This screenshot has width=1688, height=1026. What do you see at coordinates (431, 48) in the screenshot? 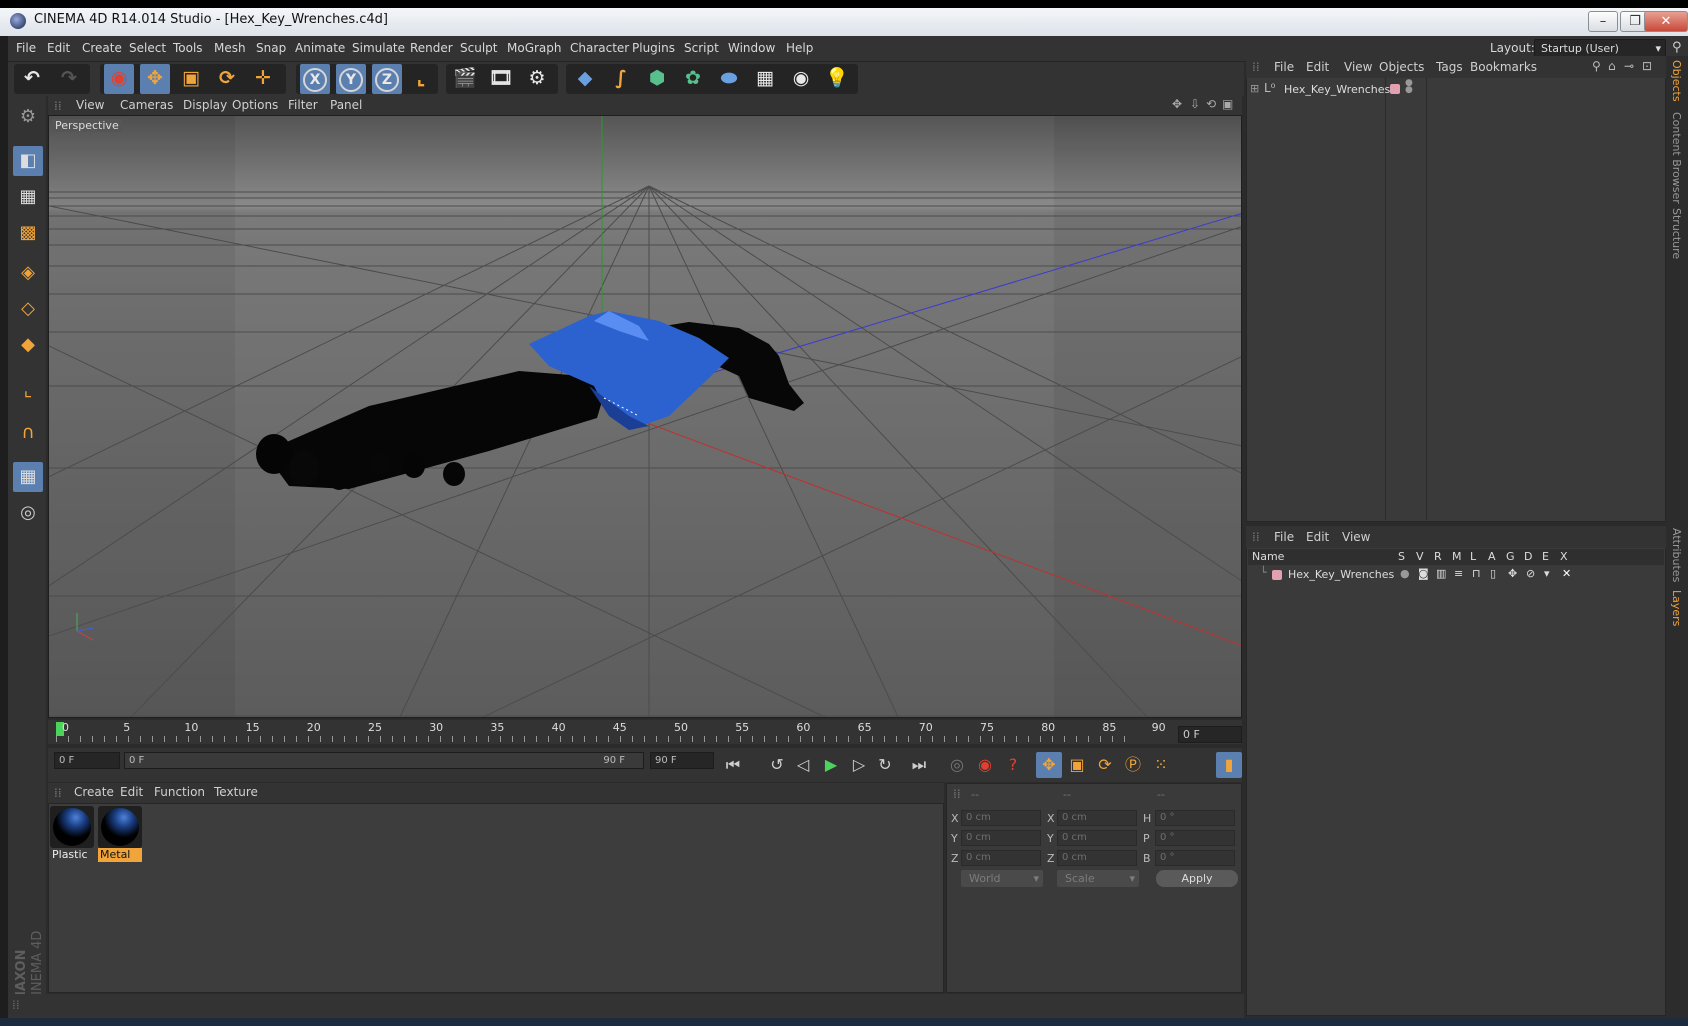
I see `menu-render: Render` at bounding box center [431, 48].